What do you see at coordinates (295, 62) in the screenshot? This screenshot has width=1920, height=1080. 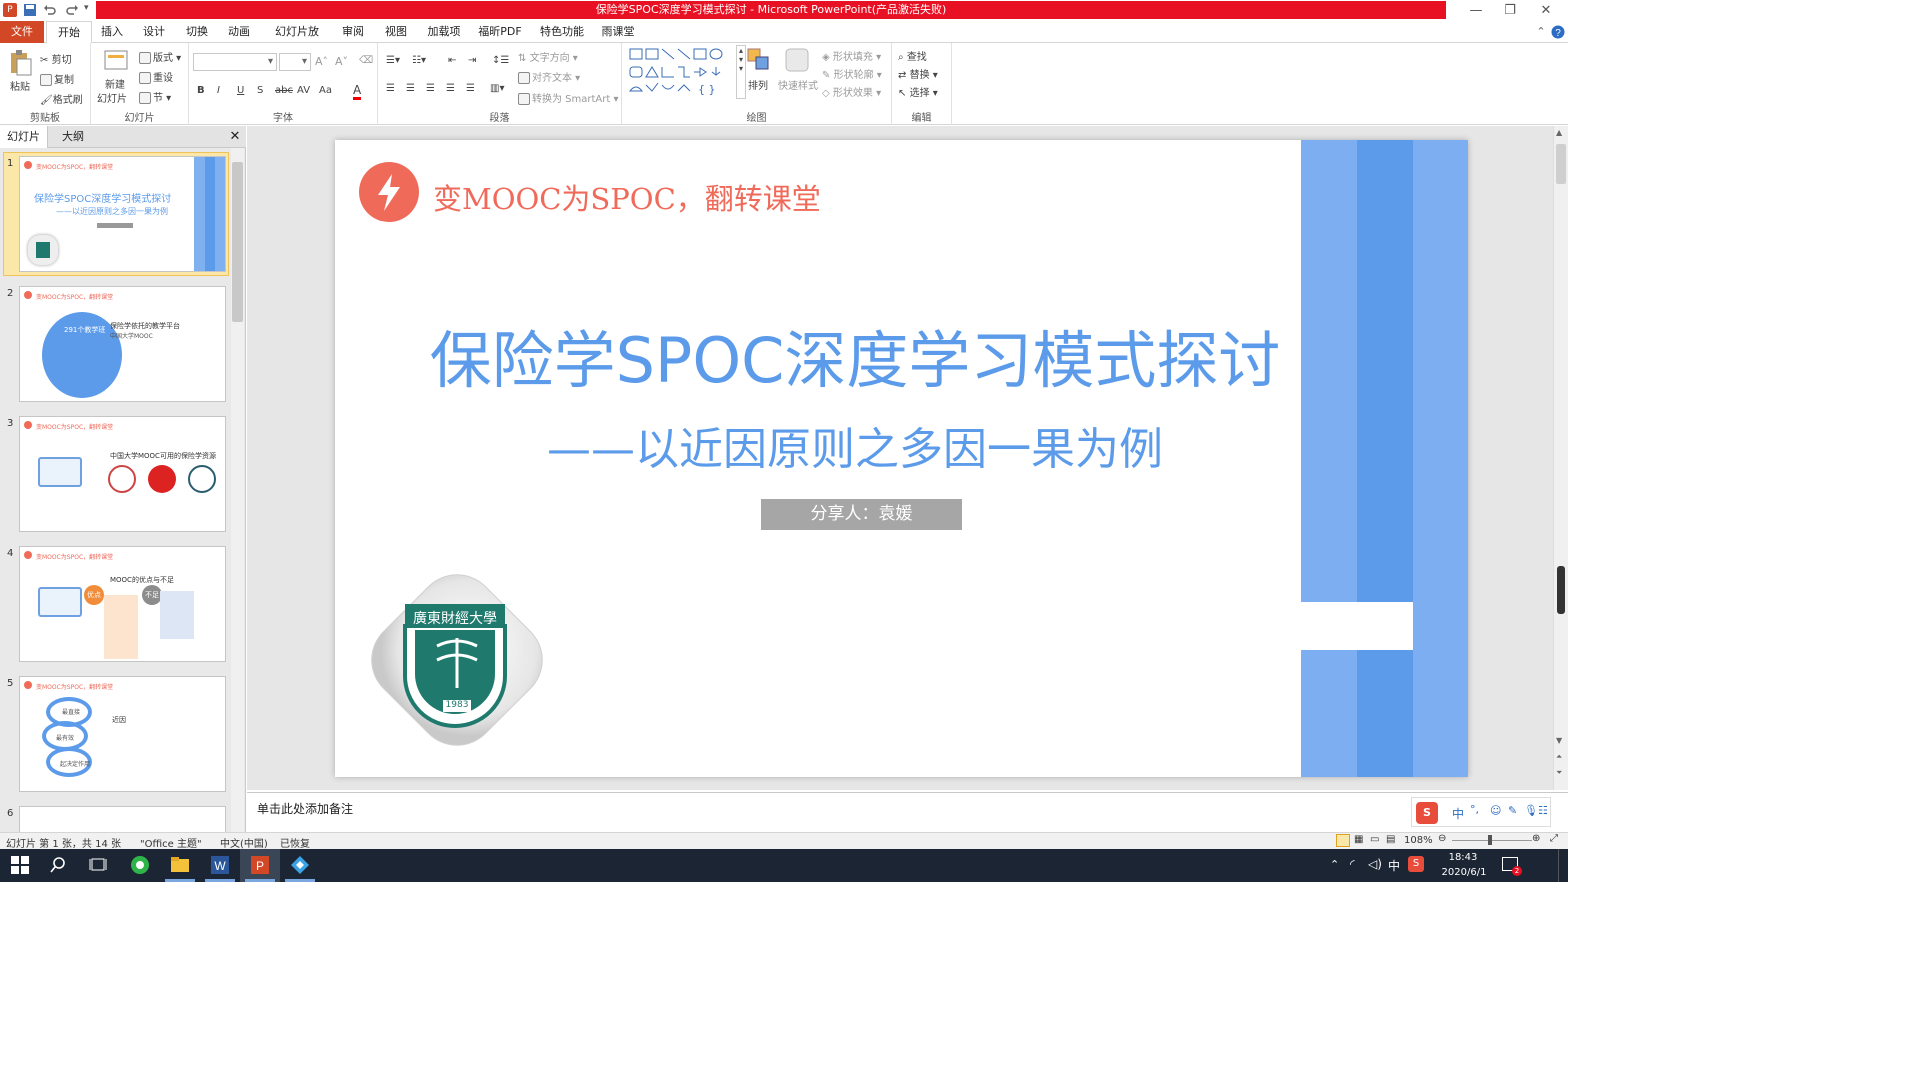 I see `font-size-select: ▾` at bounding box center [295, 62].